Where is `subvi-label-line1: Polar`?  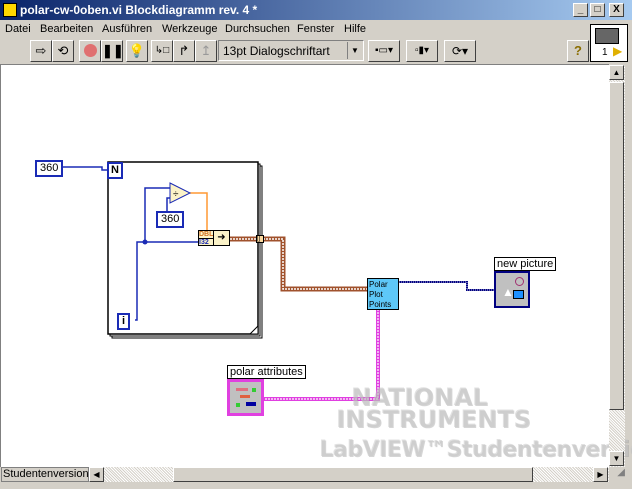 subvi-label-line1: Polar is located at coordinates (378, 284).